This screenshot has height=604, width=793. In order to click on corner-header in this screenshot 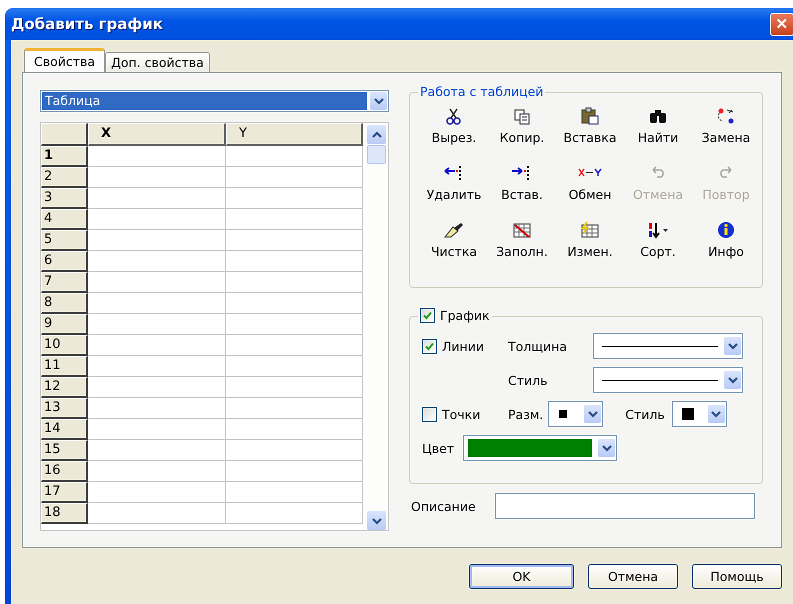, I will do `click(64, 134)`.